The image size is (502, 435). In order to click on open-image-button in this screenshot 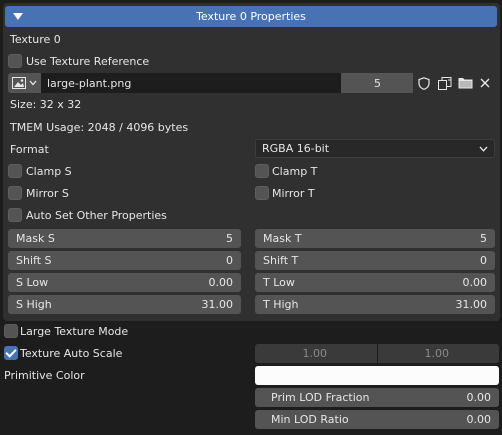, I will do `click(465, 83)`.